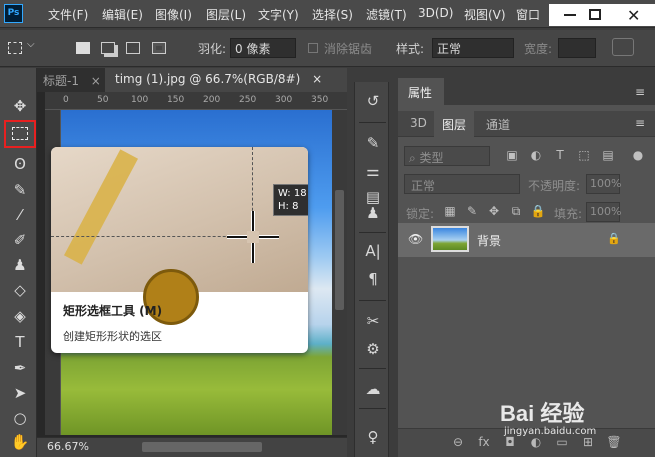 This screenshot has height=457, width=655. Describe the element at coordinates (72, 80) in the screenshot. I see `tab-untitled: 标题-1 ×` at that location.